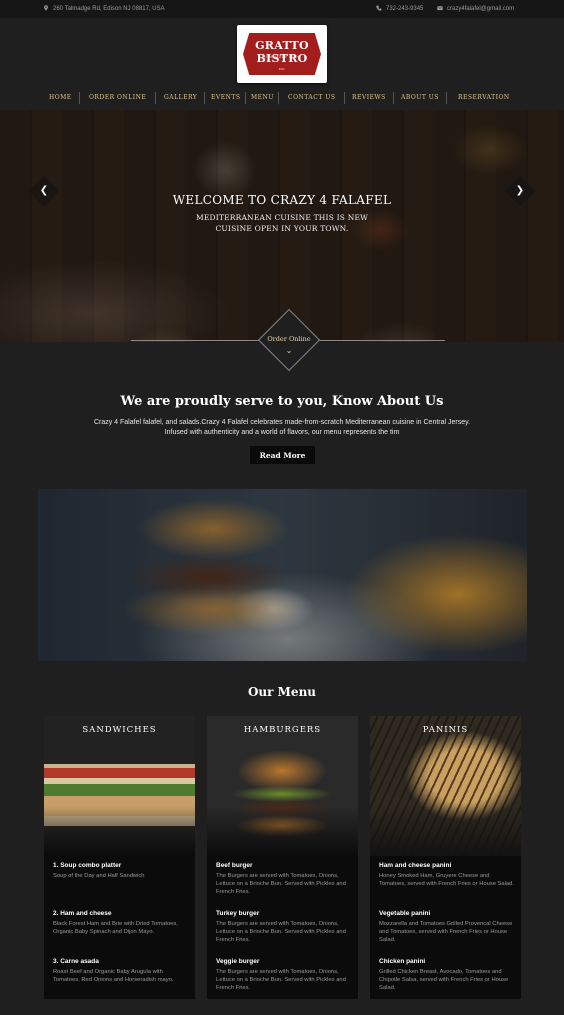 The height and width of the screenshot is (1015, 564). I want to click on nav-menu: MENU, so click(262, 98).